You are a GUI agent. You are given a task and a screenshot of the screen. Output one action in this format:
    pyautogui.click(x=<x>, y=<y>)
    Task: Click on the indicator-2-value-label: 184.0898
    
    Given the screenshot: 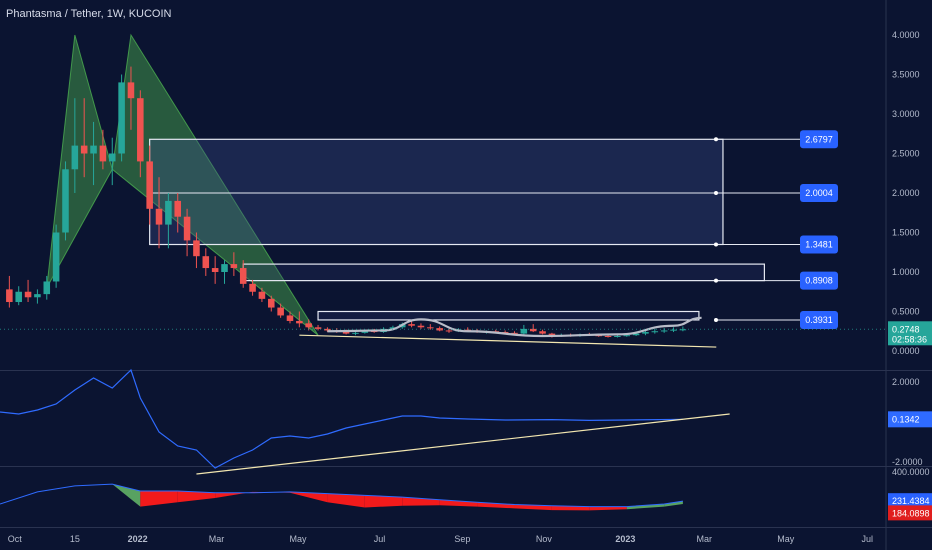 What is the action you would take?
    pyautogui.click(x=911, y=513)
    